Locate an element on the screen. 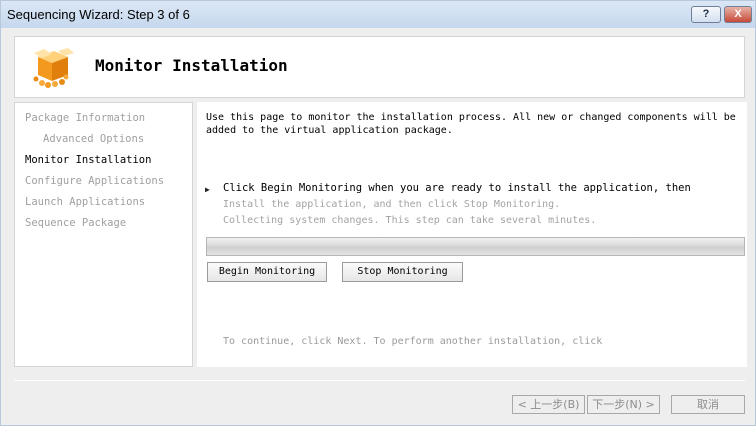  nav-item-advanced-options: Advanced Options is located at coordinates (94, 139).